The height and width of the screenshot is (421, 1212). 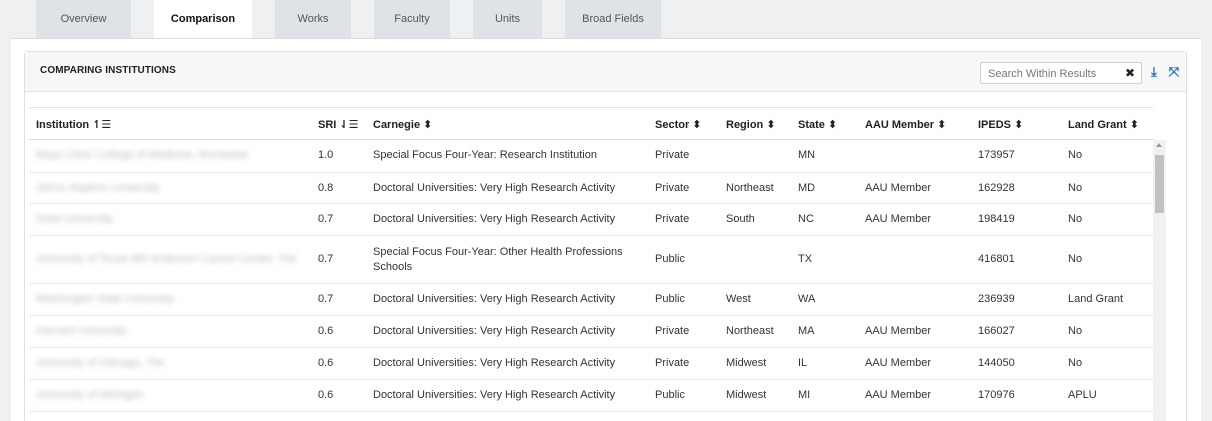 What do you see at coordinates (817, 124) in the screenshot?
I see `col-state-header: State ⬍` at bounding box center [817, 124].